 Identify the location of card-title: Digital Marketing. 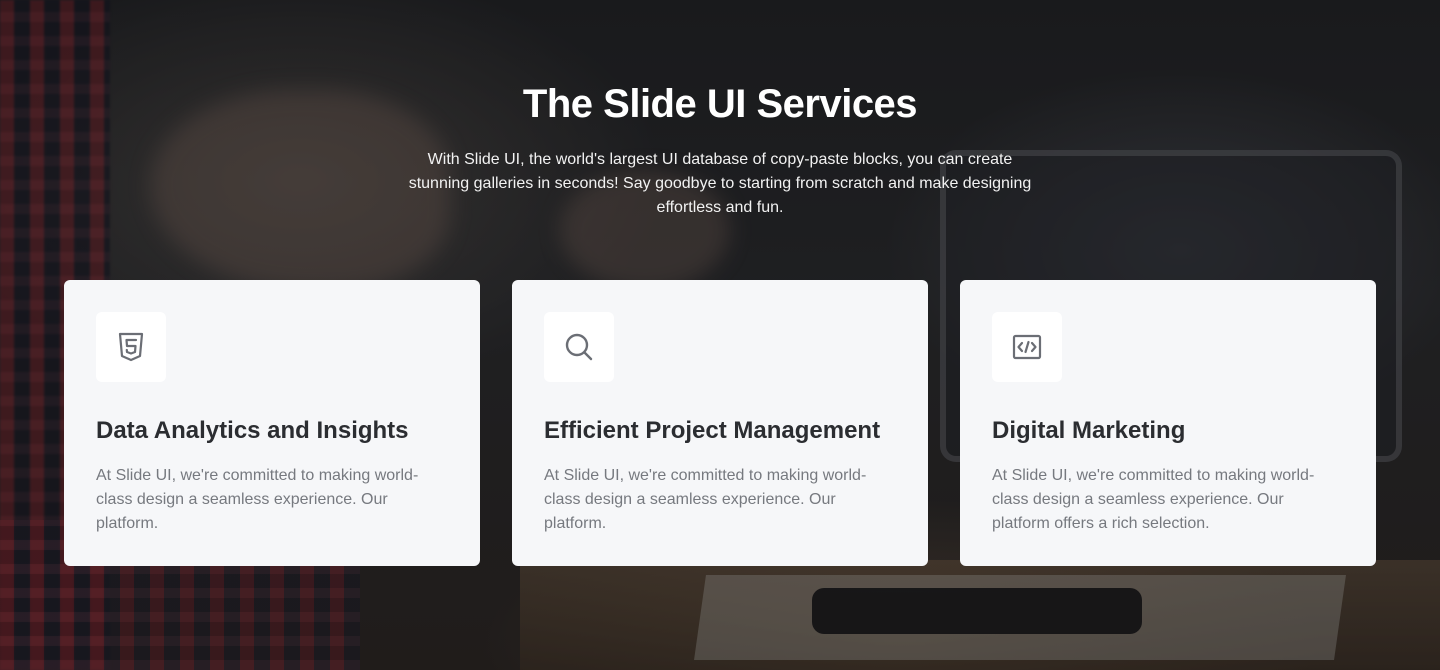
(1089, 430).